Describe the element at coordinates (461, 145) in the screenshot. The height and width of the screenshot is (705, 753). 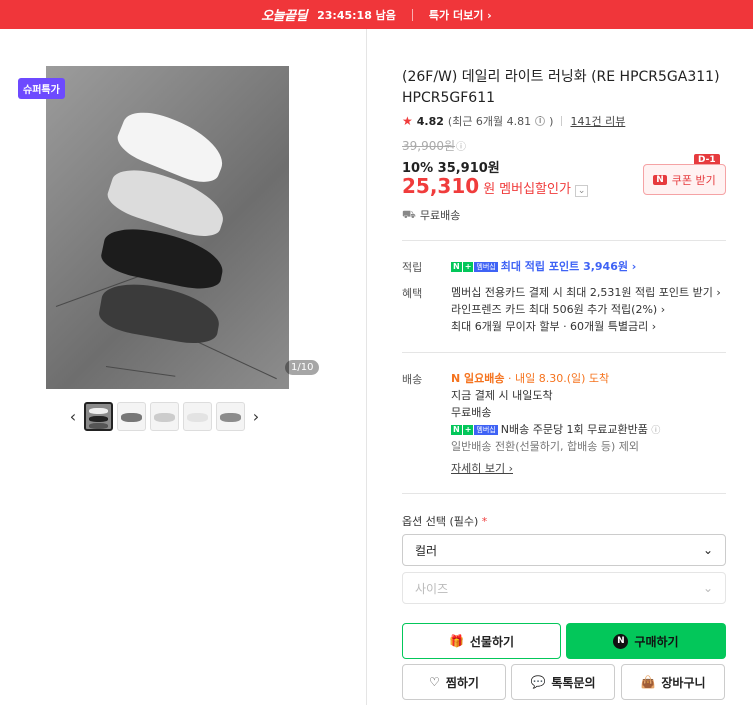
I see `price-info-icon: ⓘ` at that location.